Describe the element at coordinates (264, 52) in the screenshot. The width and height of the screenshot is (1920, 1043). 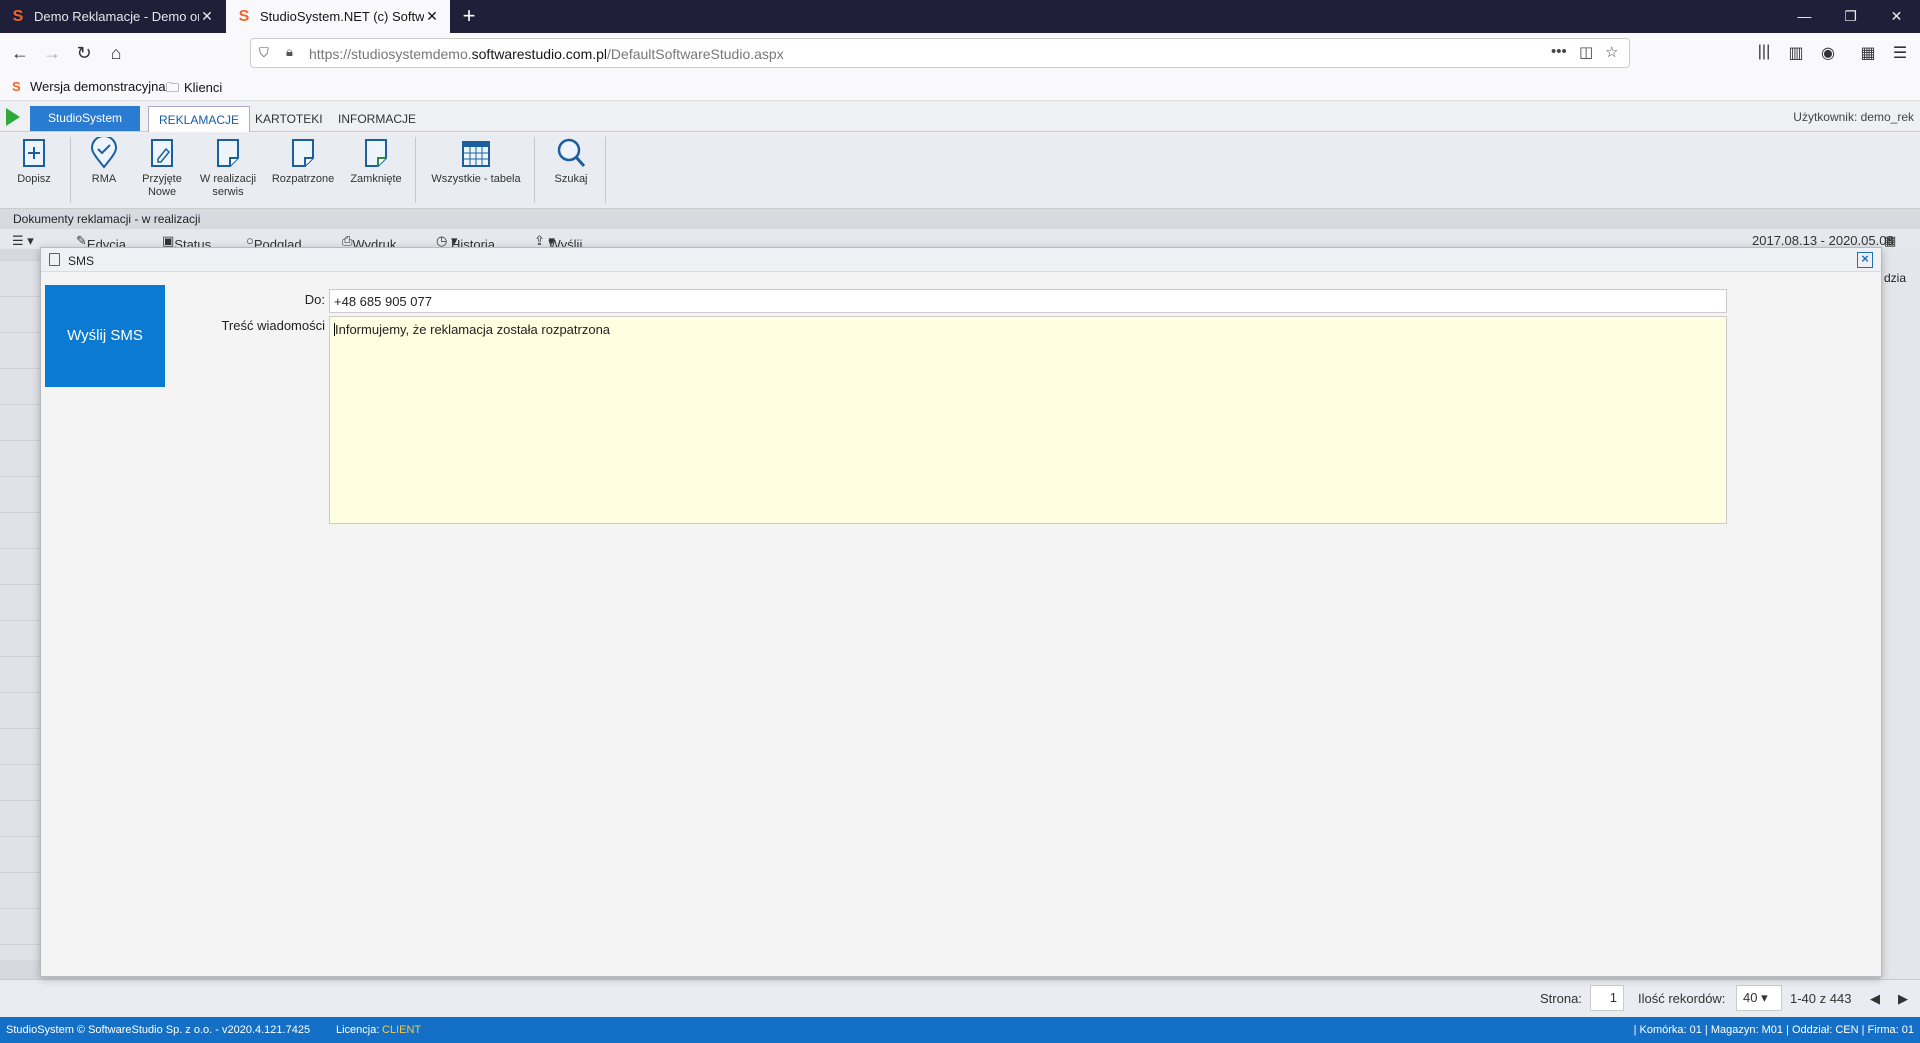
I see `shield-icon: ⛉` at that location.